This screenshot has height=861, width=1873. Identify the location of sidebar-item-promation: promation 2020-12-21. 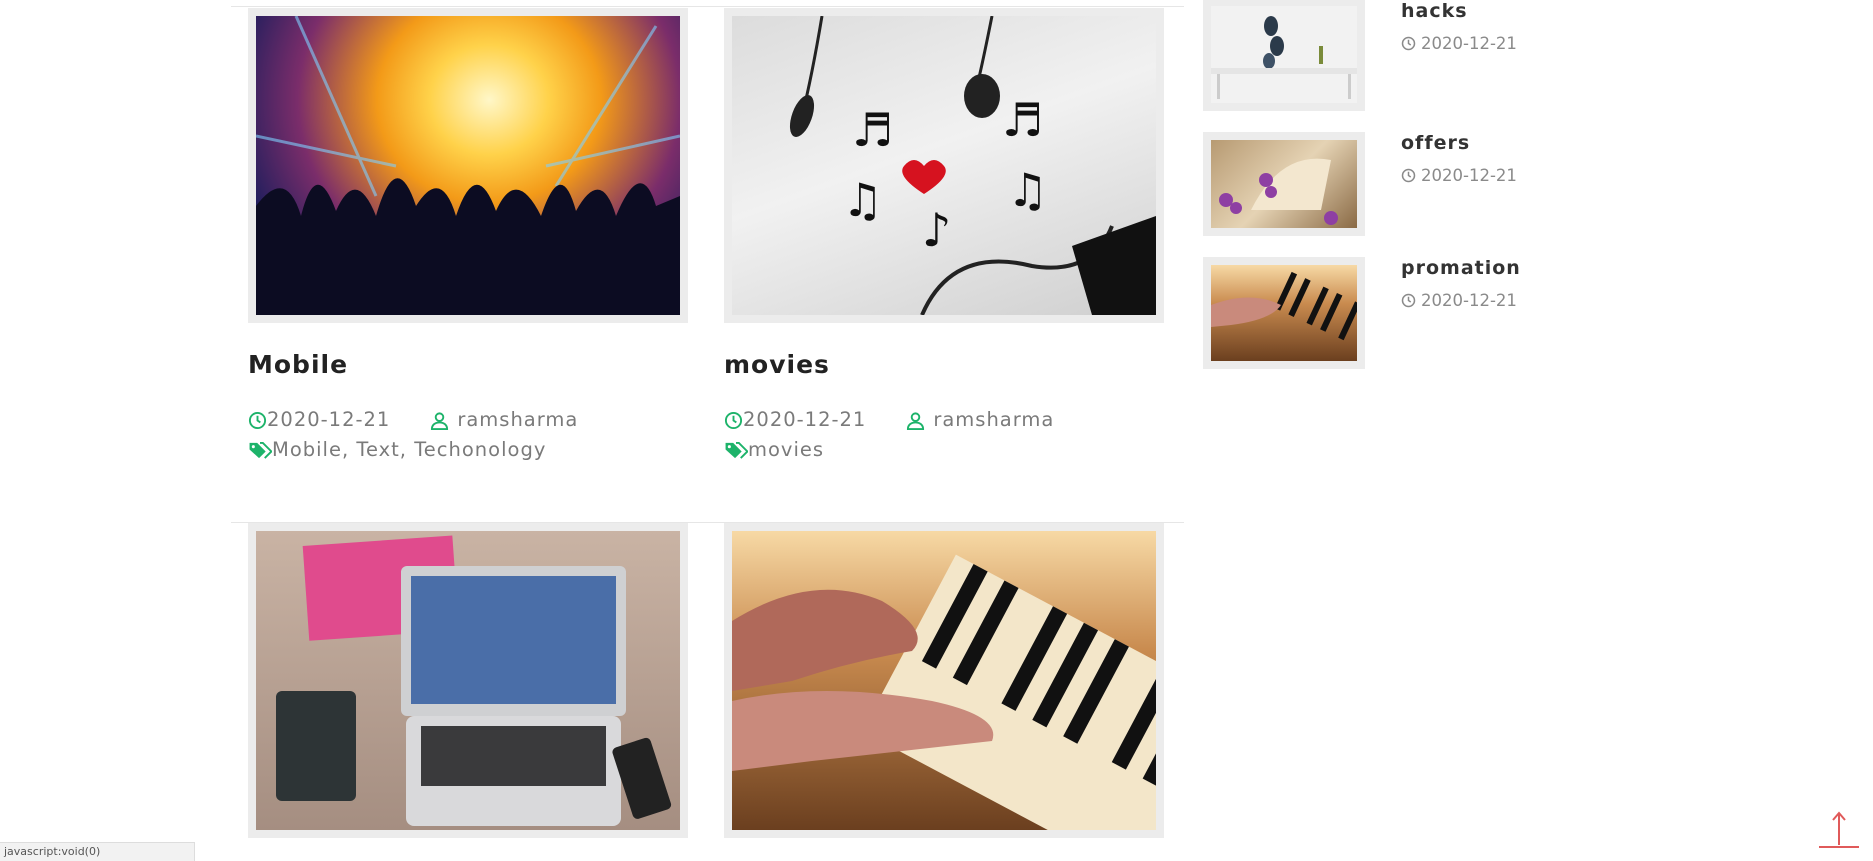
(1503, 313).